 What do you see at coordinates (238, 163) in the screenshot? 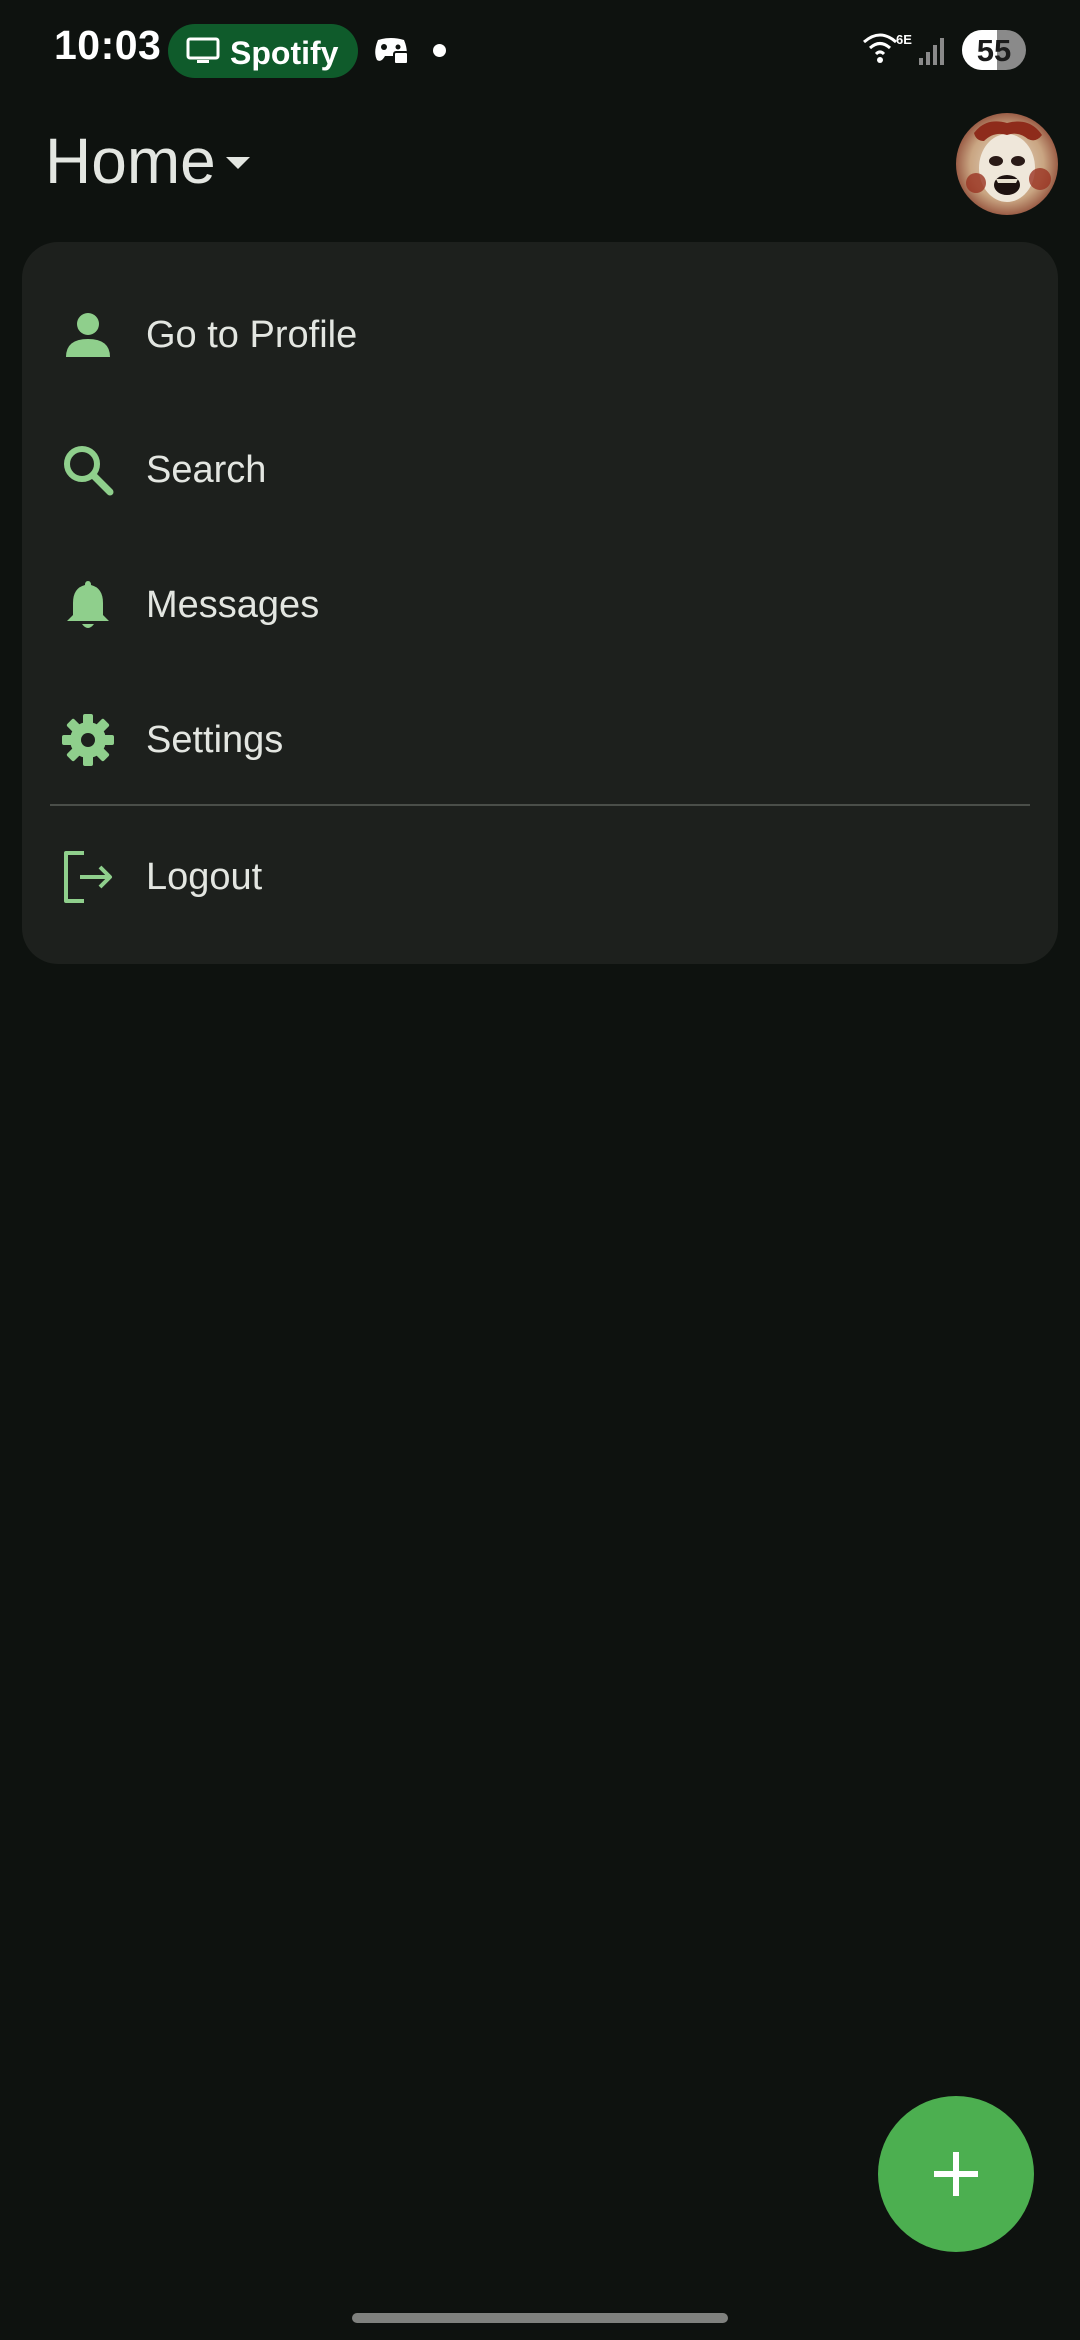
I see `arrow-drop-down-icon` at bounding box center [238, 163].